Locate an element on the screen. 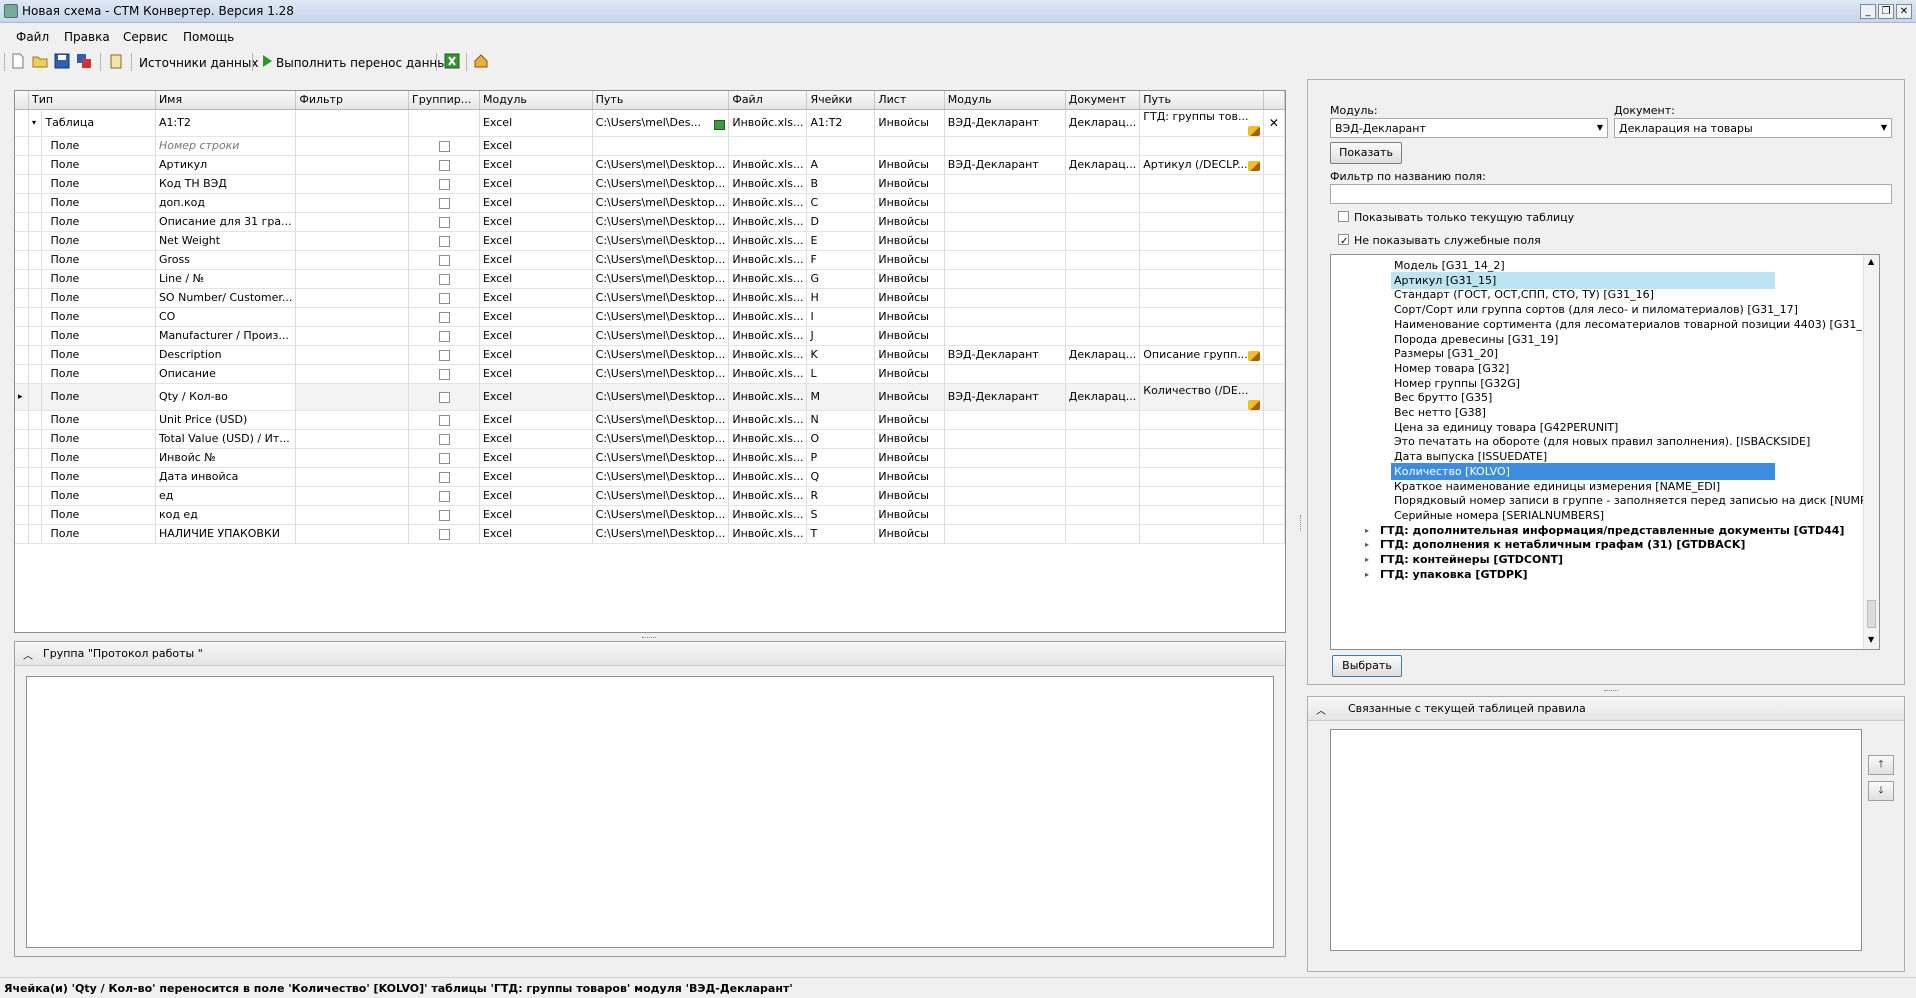  cell-cells: T is located at coordinates (841, 534).